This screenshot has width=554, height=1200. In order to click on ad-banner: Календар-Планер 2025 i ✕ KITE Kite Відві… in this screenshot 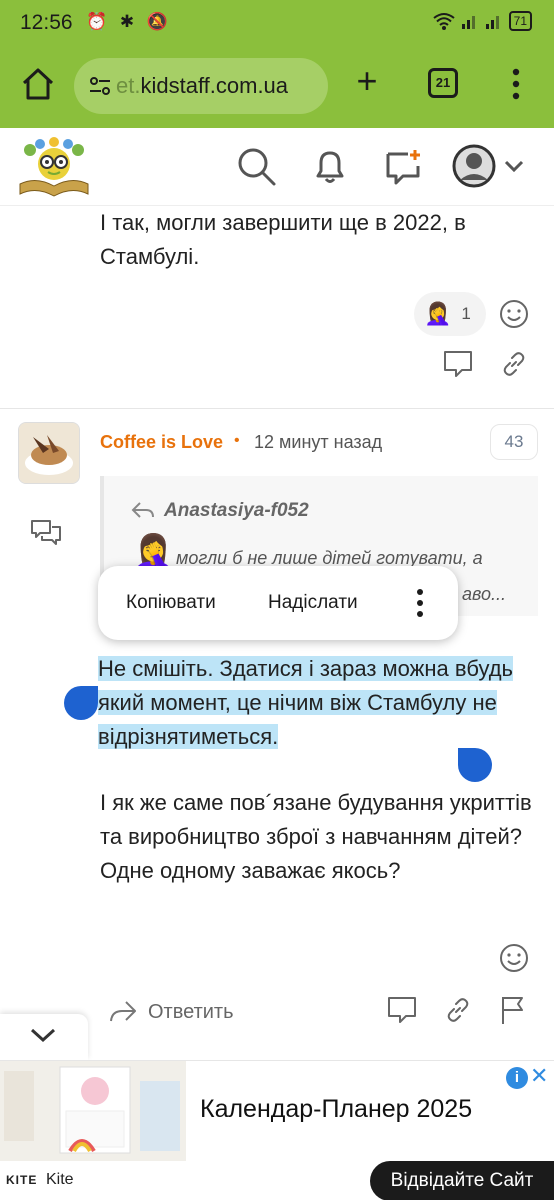, I will do `click(277, 1130)`.